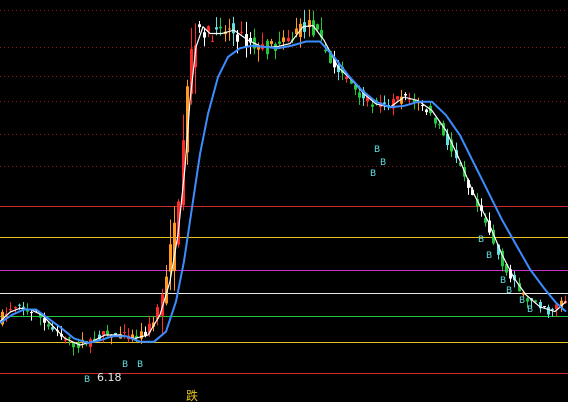 This screenshot has width=568, height=402. I want to click on low-price-label: 6.18, so click(109, 377).